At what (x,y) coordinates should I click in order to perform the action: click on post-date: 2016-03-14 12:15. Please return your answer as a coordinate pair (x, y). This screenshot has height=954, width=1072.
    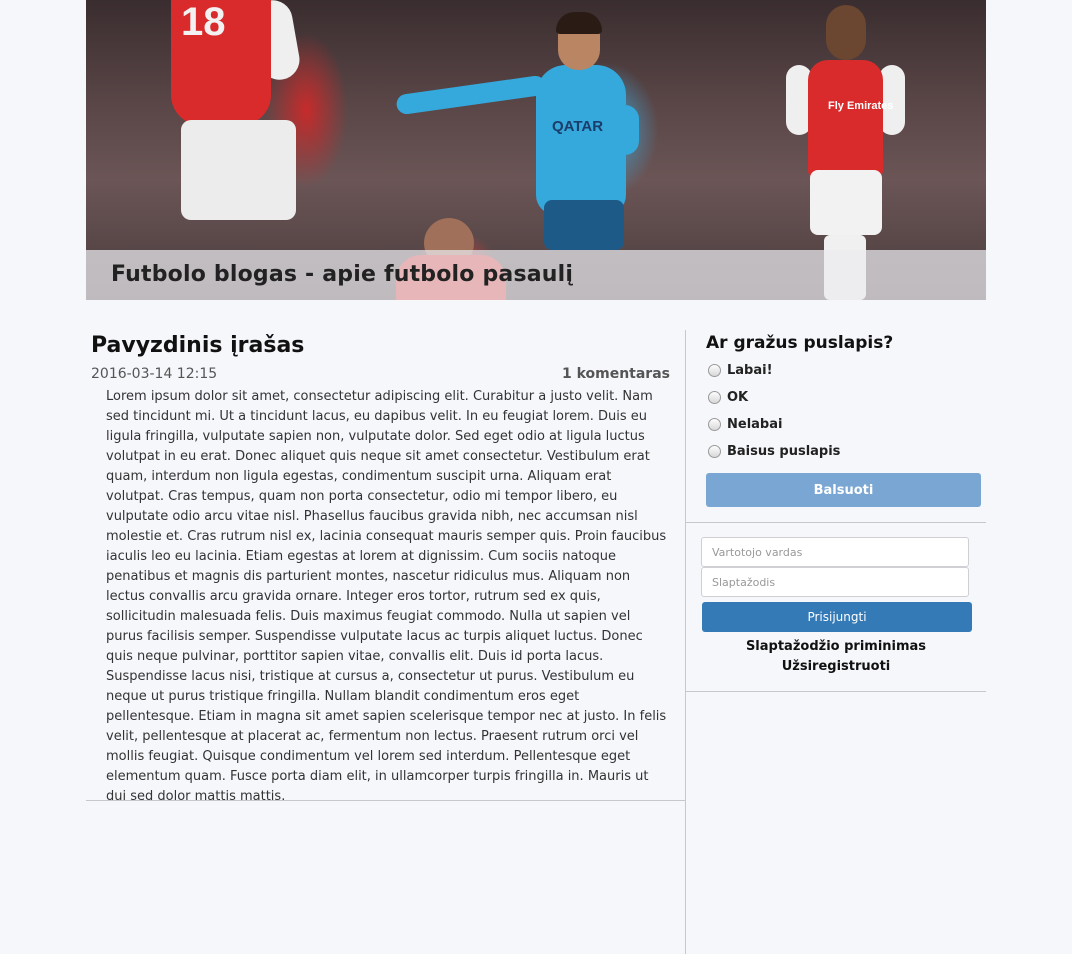
    Looking at the image, I should click on (154, 374).